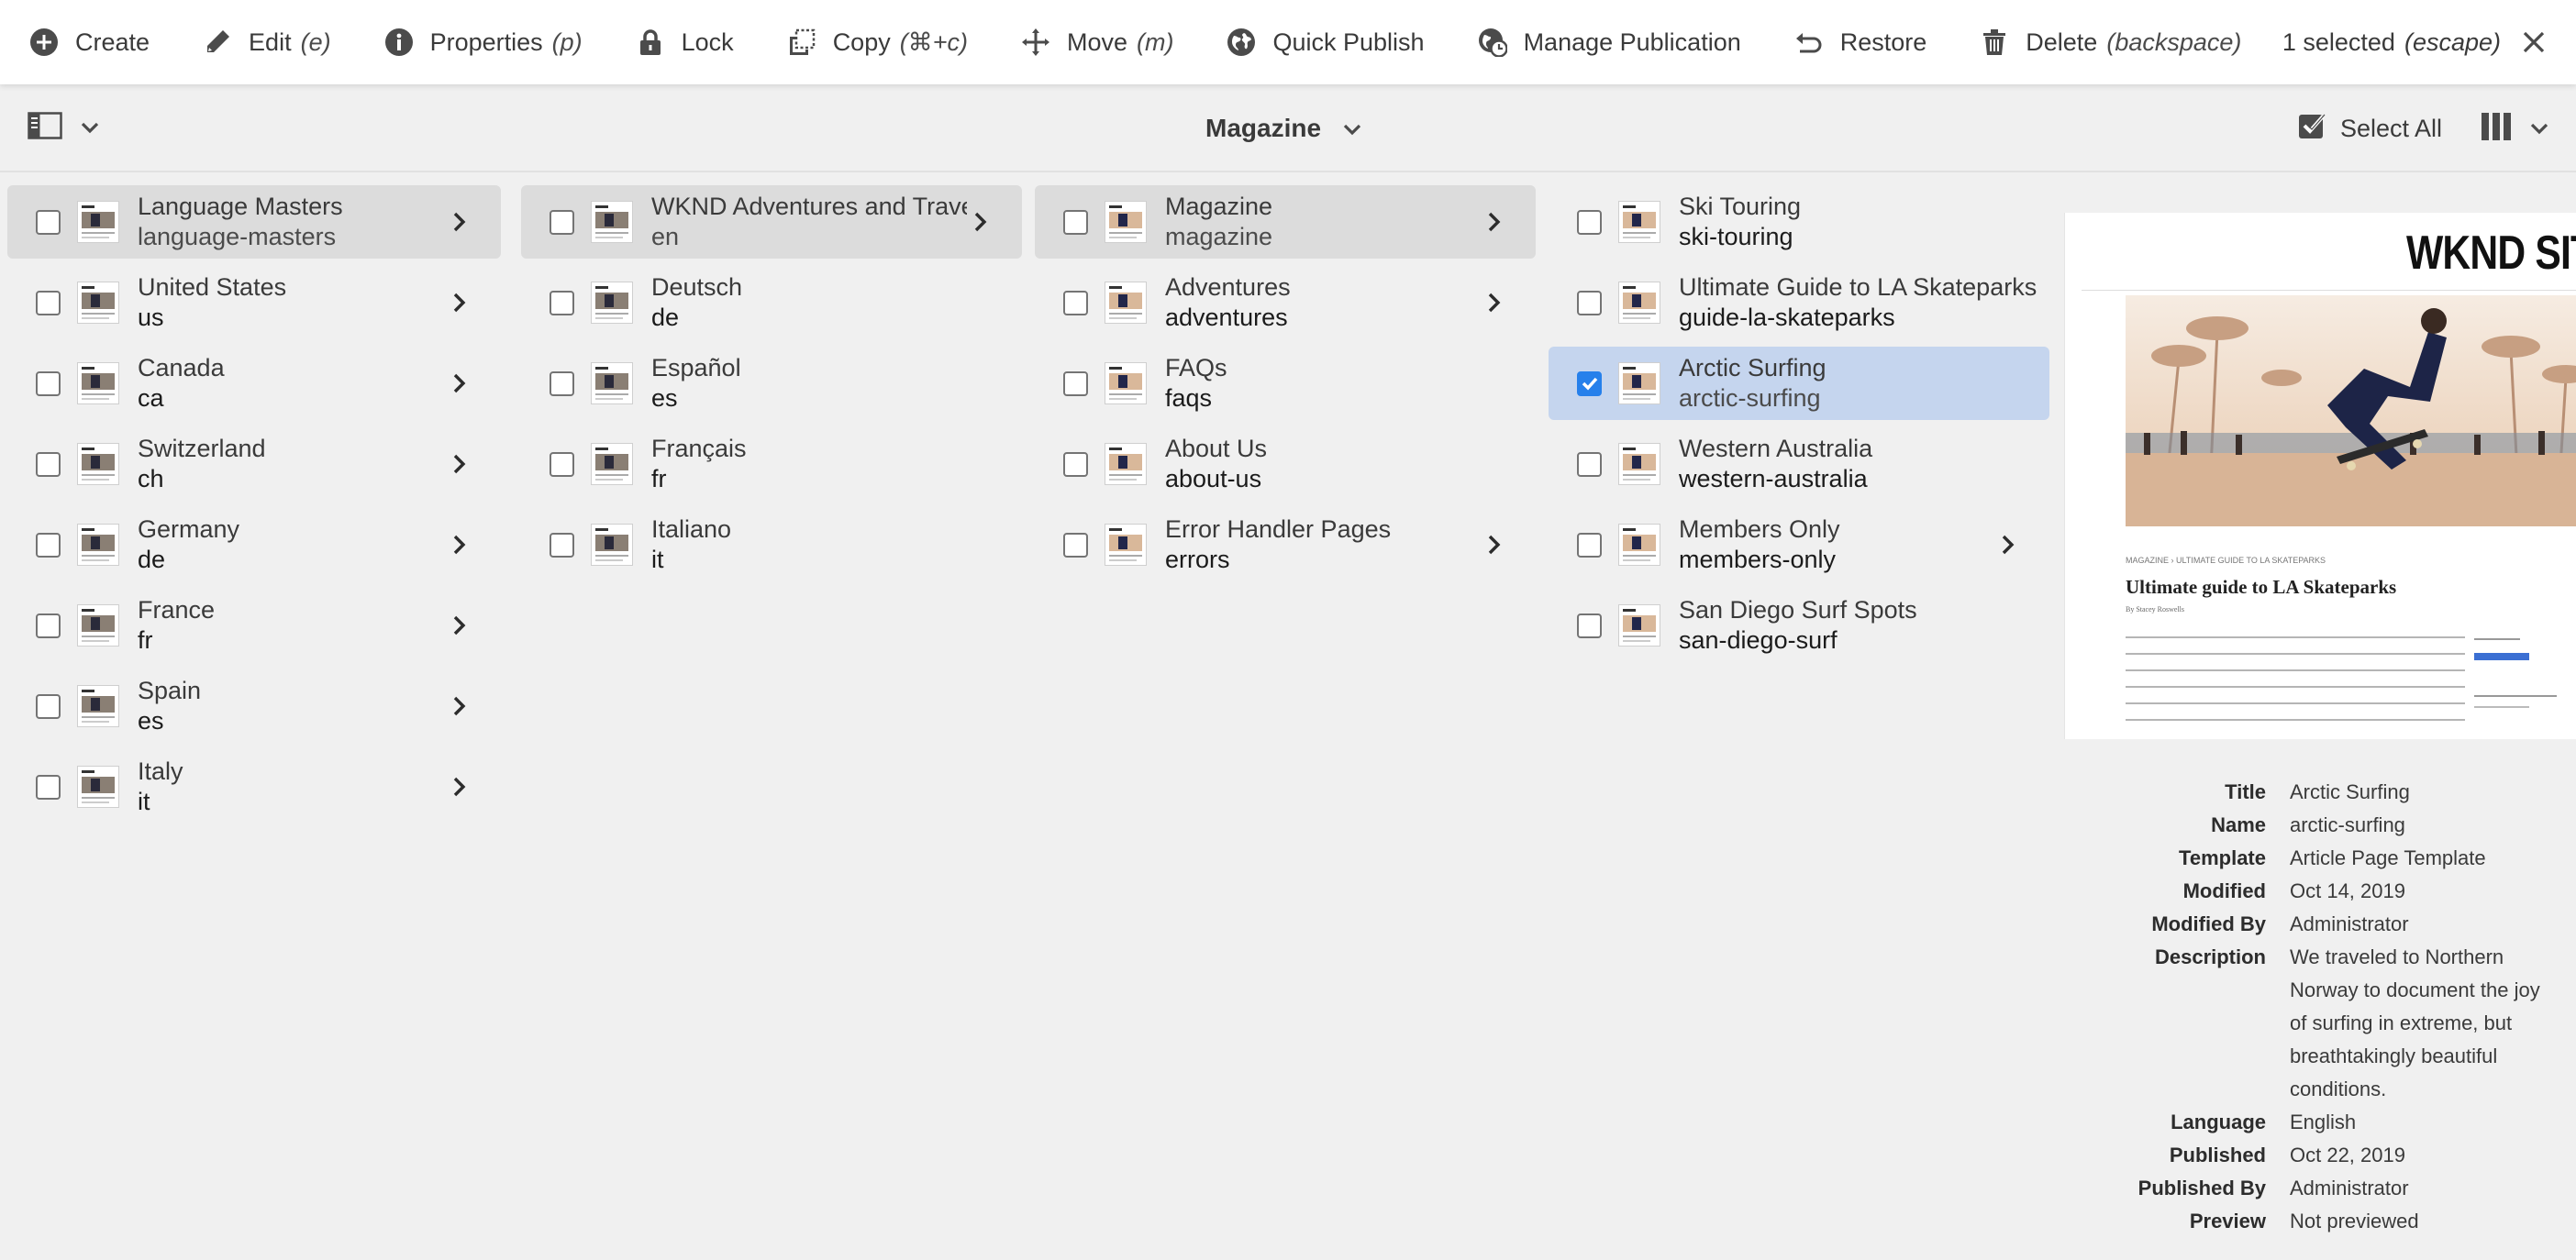 The height and width of the screenshot is (1260, 2576). What do you see at coordinates (1285, 383) in the screenshot?
I see `list-item: FAQs faqs` at bounding box center [1285, 383].